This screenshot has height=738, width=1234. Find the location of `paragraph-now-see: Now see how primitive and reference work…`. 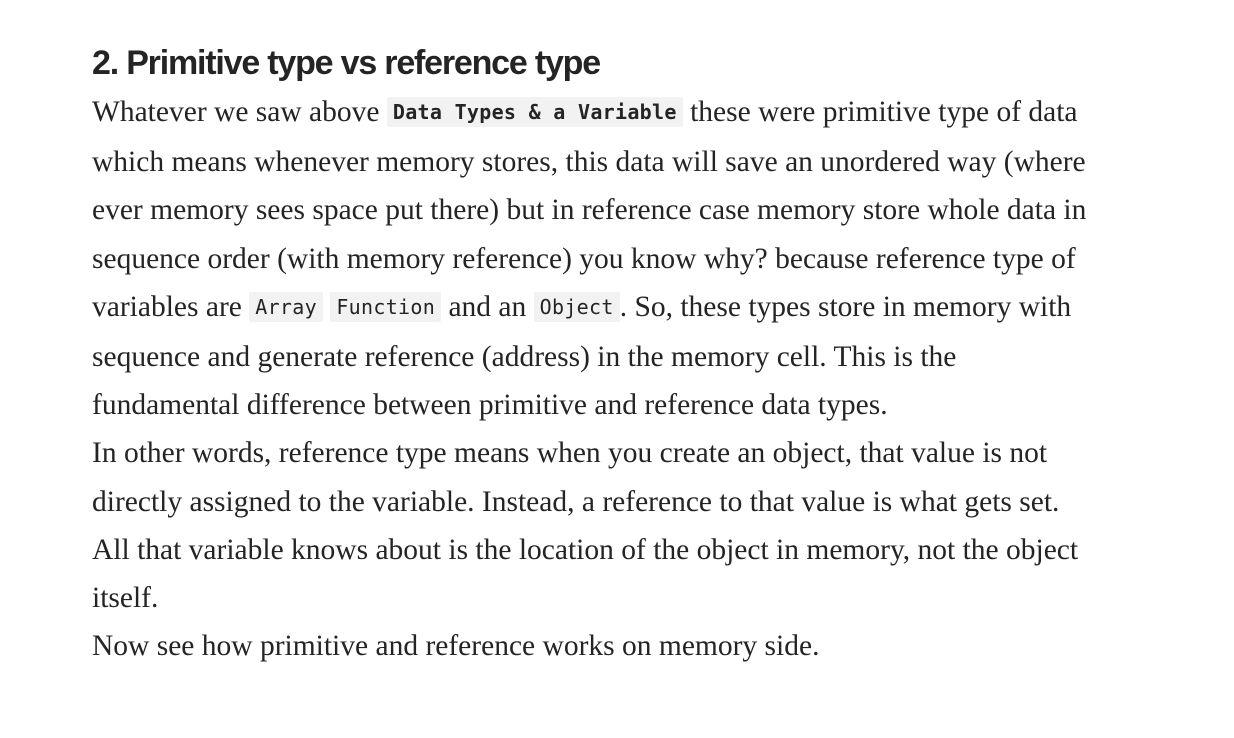

paragraph-now-see: Now see how primitive and reference work… is located at coordinates (456, 646).